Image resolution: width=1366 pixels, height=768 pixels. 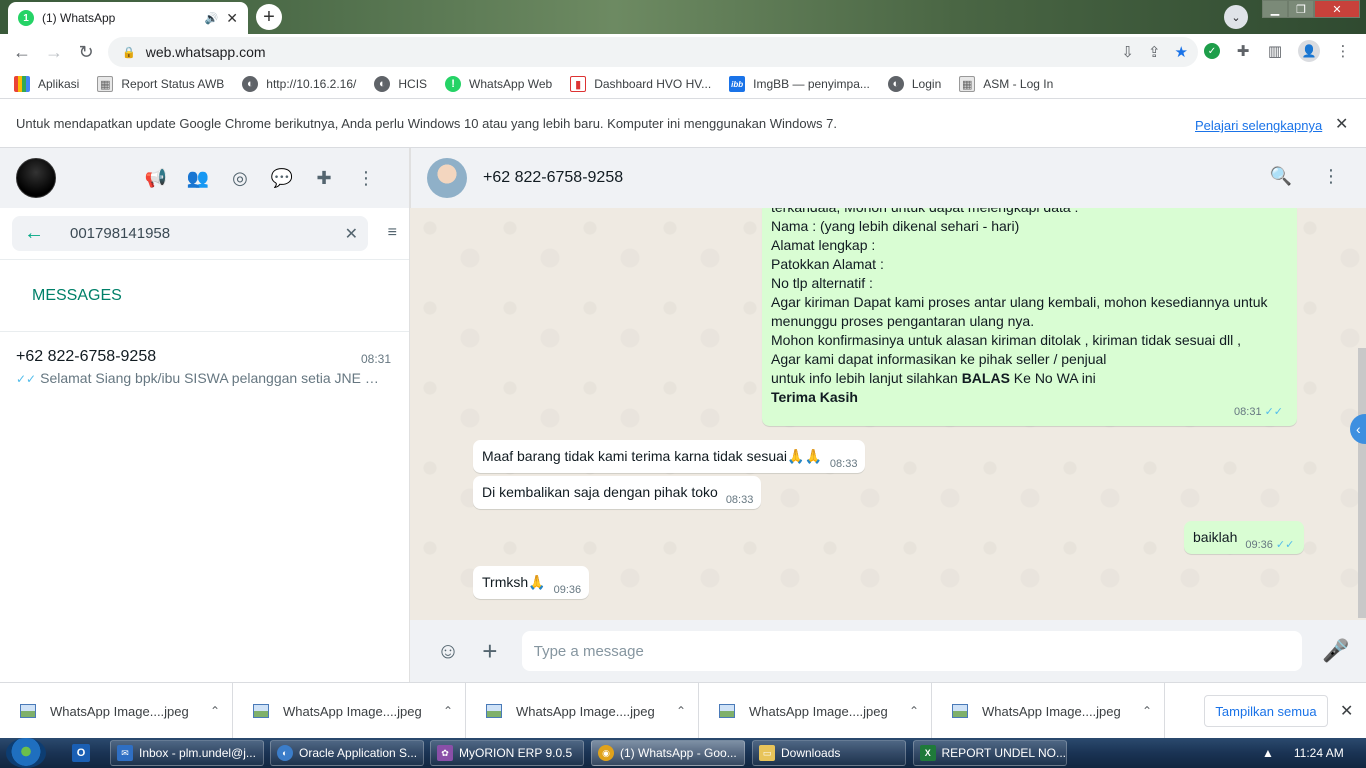 I want to click on outlook-pinned-icon: O, so click(x=81, y=753).